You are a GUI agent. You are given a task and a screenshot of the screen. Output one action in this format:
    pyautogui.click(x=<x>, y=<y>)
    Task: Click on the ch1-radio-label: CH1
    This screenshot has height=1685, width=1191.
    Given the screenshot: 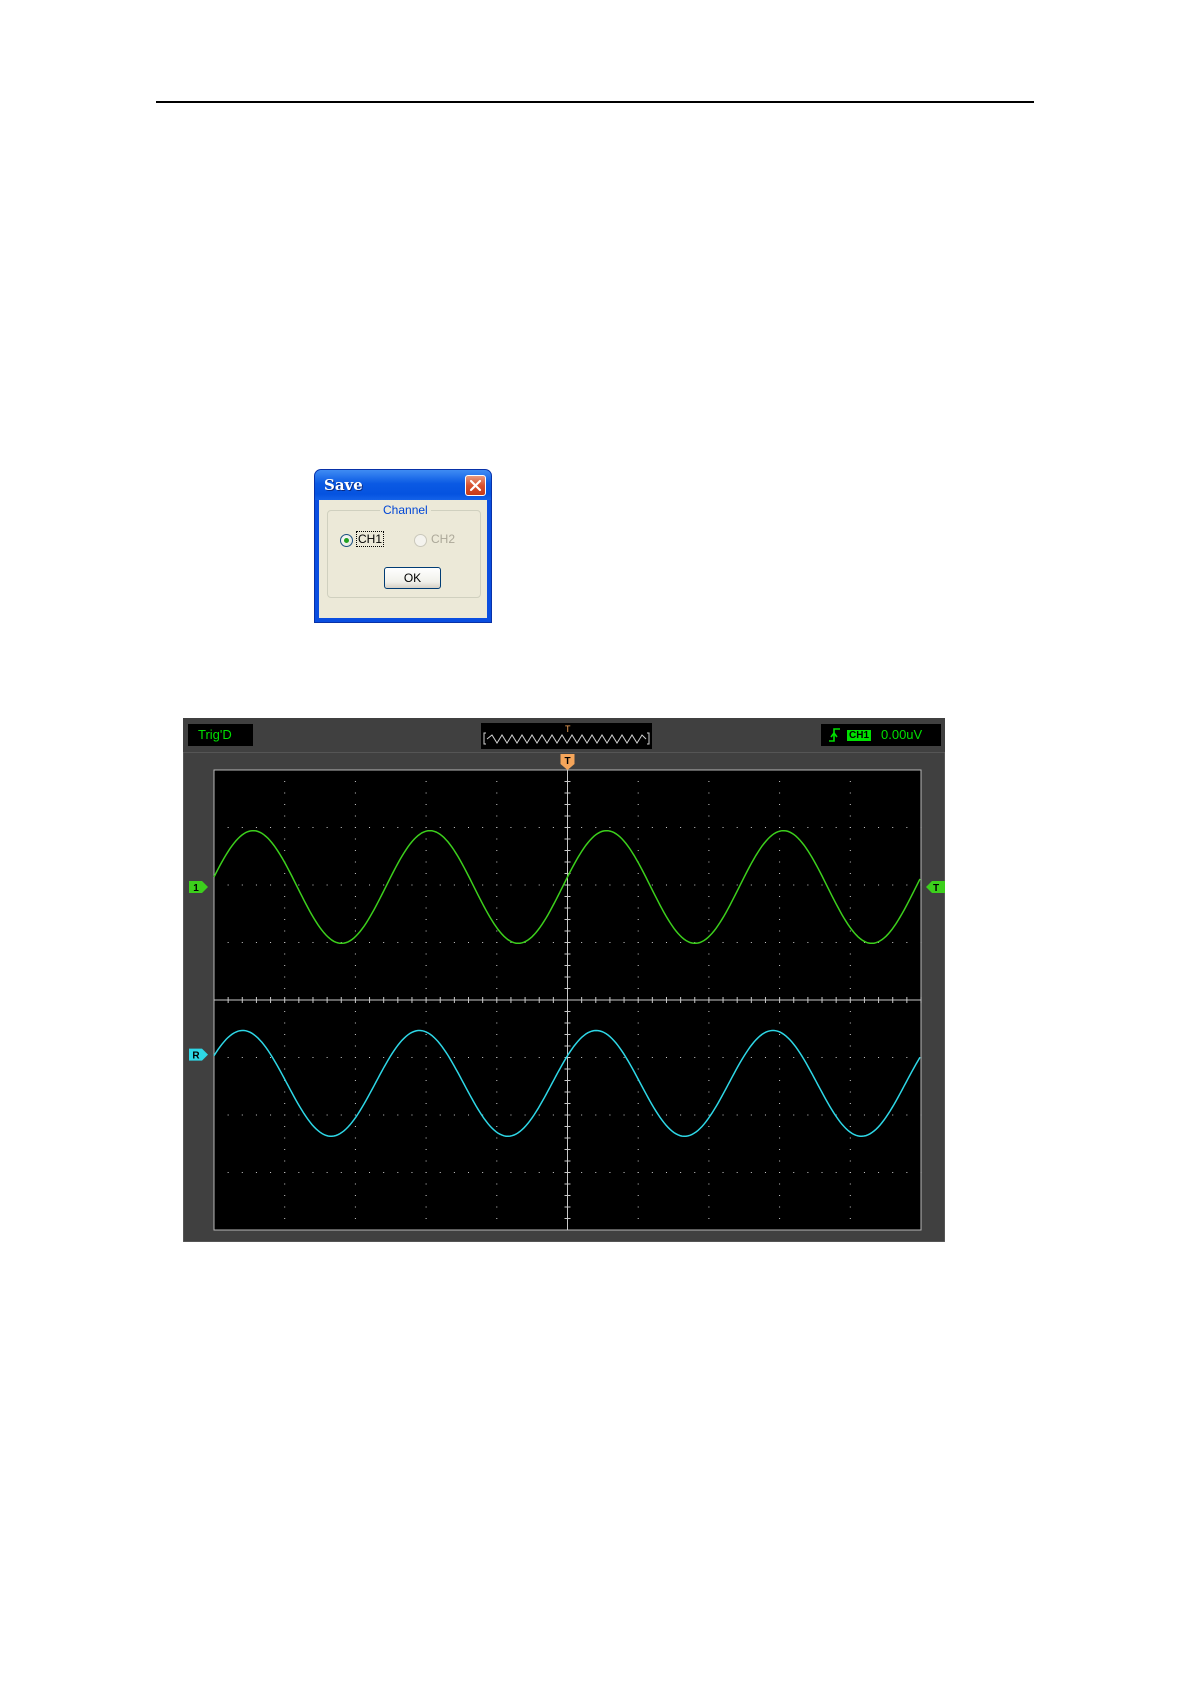 What is the action you would take?
    pyautogui.click(x=370, y=539)
    